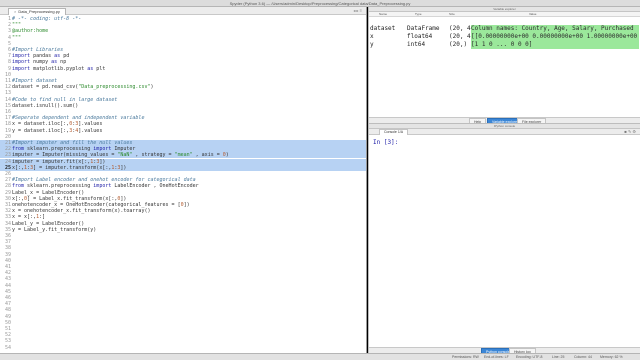  I want to click on line-number: 48, so click(7, 310).